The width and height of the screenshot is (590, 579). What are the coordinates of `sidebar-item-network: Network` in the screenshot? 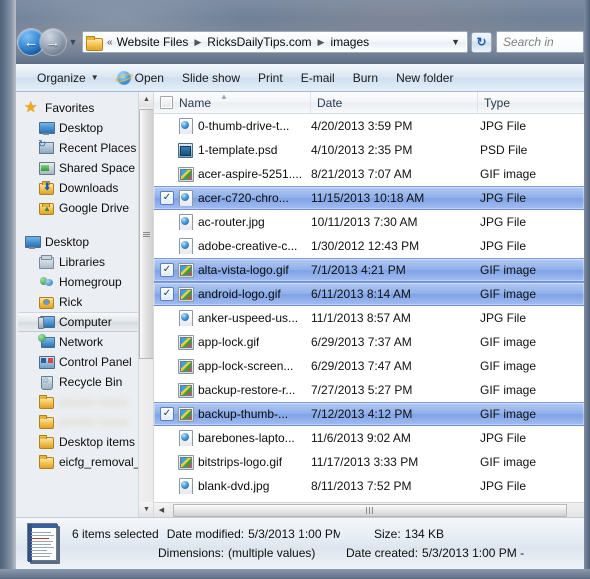 It's located at (84, 342).